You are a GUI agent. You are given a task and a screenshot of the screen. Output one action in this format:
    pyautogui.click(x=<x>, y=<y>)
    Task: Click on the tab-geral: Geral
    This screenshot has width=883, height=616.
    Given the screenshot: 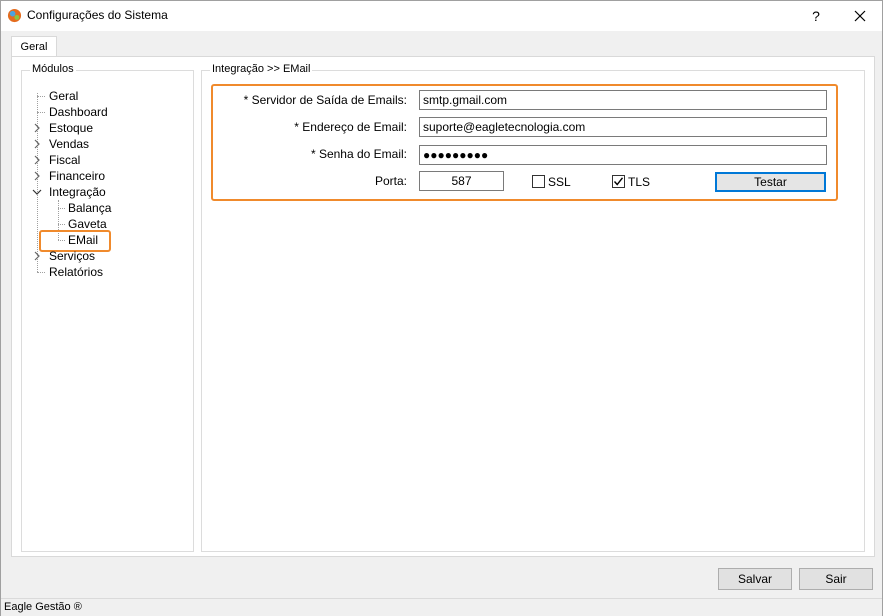 What is the action you would take?
    pyautogui.click(x=34, y=46)
    